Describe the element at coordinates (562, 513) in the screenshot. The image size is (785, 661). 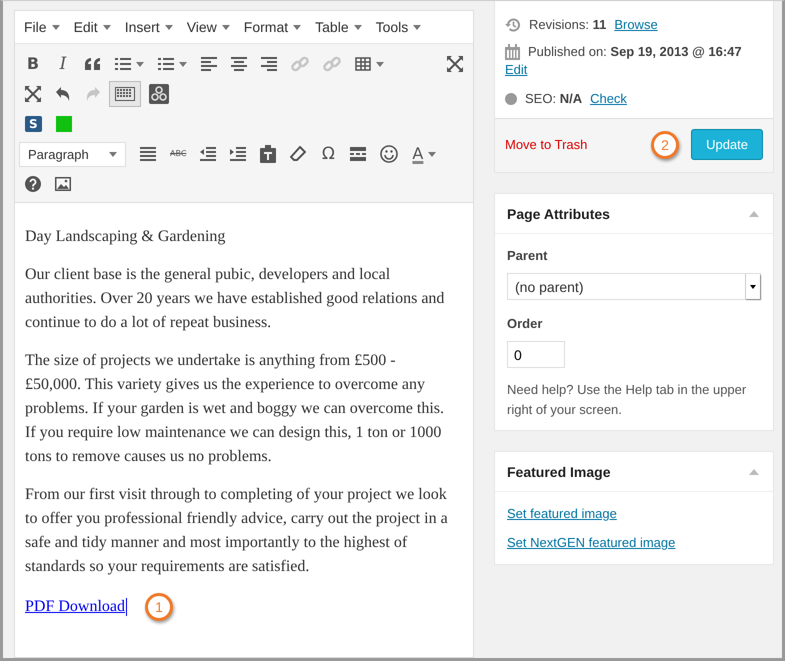
I see `featured-image-link: Set featured image` at that location.